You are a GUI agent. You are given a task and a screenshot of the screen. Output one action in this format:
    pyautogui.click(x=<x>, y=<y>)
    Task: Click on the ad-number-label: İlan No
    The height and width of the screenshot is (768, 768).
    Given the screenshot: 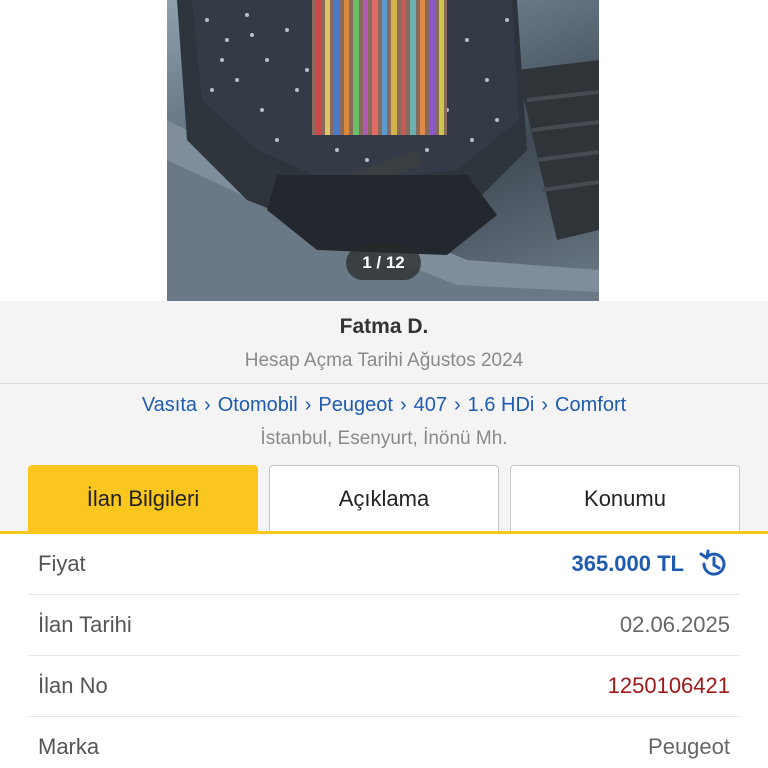 What is the action you would take?
    pyautogui.click(x=73, y=685)
    